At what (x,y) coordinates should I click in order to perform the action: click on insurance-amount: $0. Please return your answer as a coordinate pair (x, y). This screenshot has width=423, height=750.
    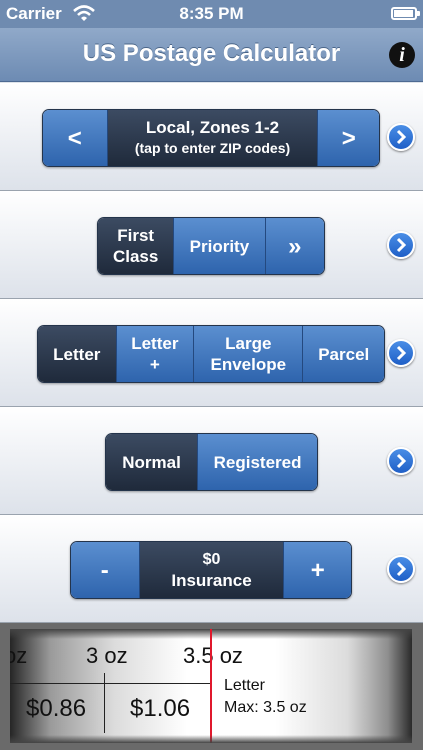
    Looking at the image, I should click on (211, 559).